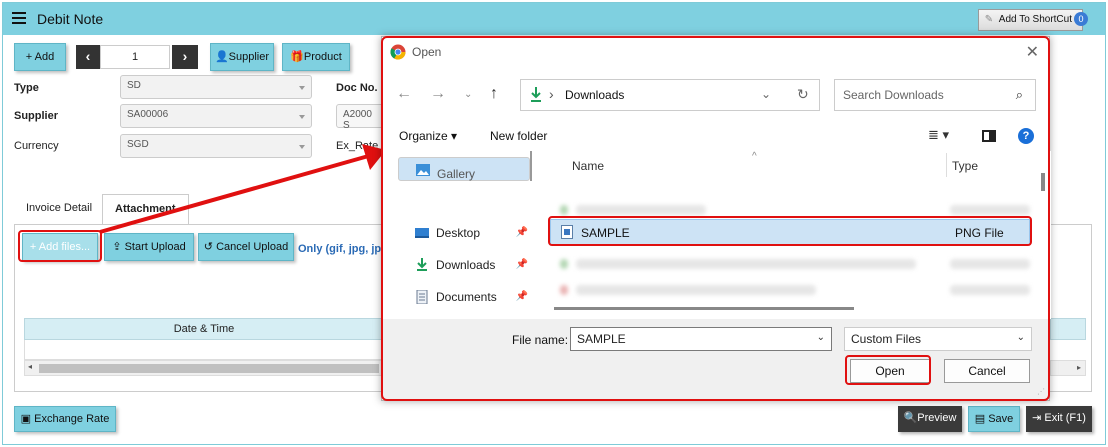 The height and width of the screenshot is (447, 1108). Describe the element at coordinates (888, 370) in the screenshot. I see `highlight-open-button` at that location.